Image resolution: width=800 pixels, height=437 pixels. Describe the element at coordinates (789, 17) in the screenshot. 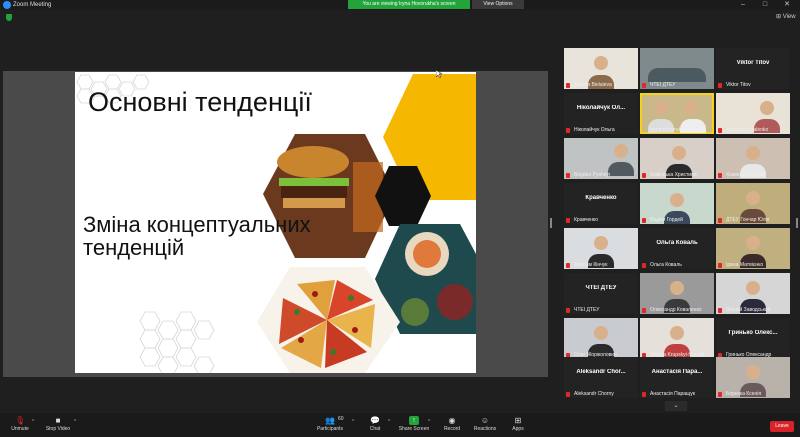

I see `view-label: View` at that location.